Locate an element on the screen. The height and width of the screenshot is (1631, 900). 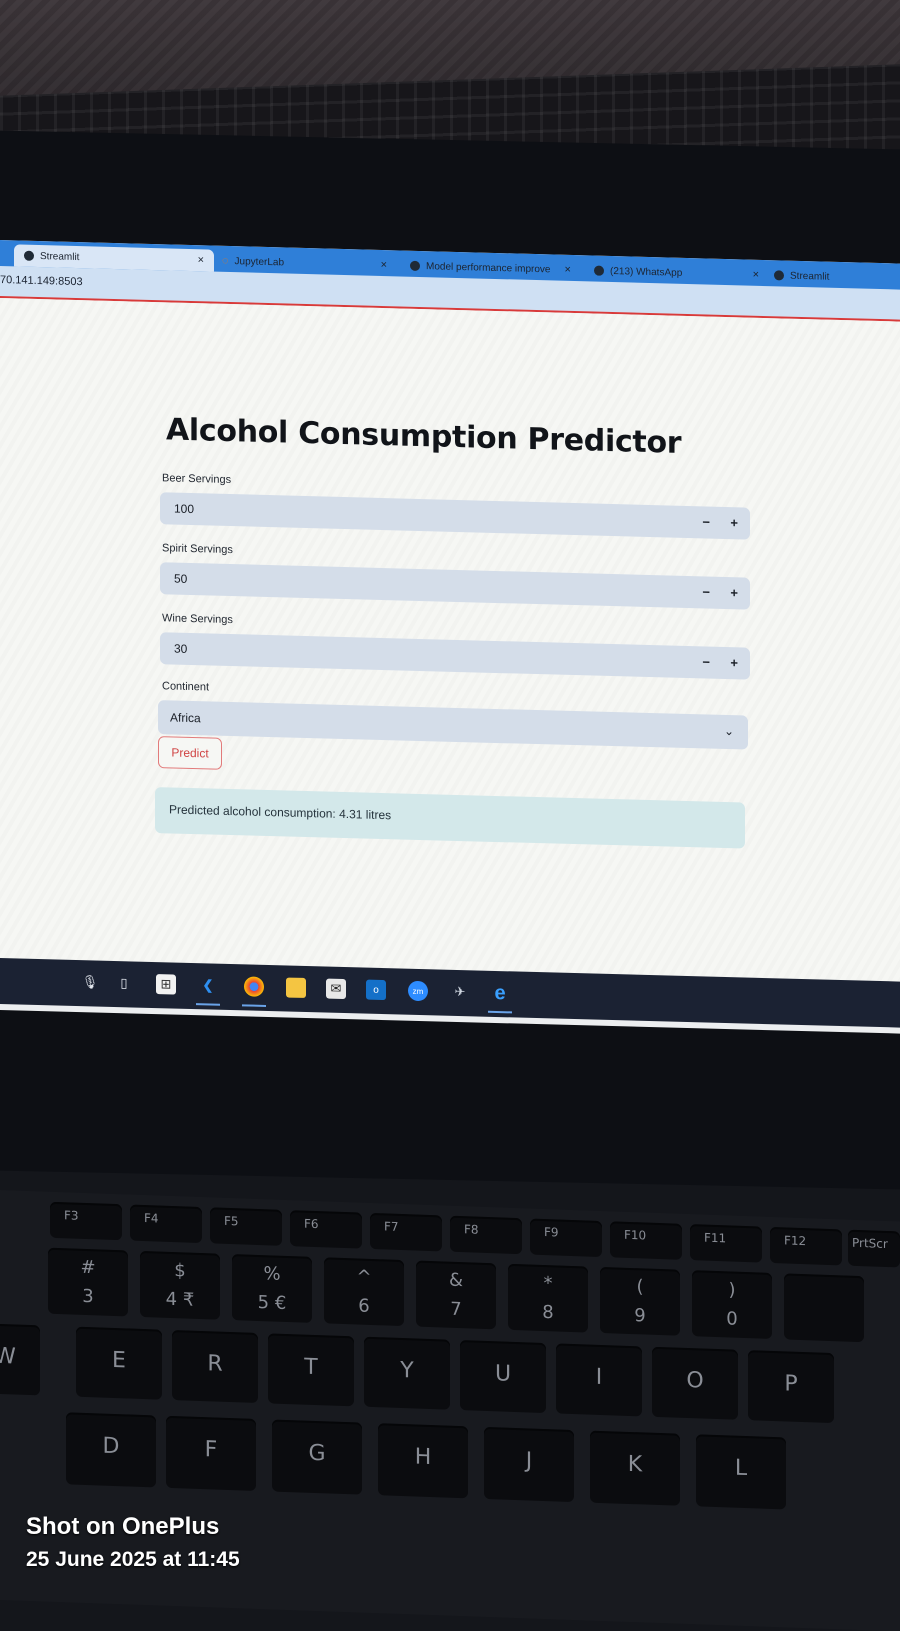
key-label: F11 is located at coordinates (715, 1238).